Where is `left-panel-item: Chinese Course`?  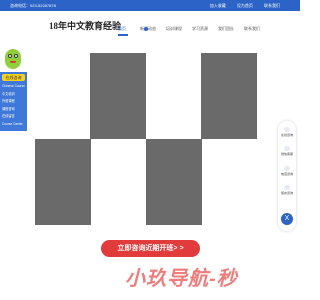 left-panel-item: Chinese Course is located at coordinates (13, 87).